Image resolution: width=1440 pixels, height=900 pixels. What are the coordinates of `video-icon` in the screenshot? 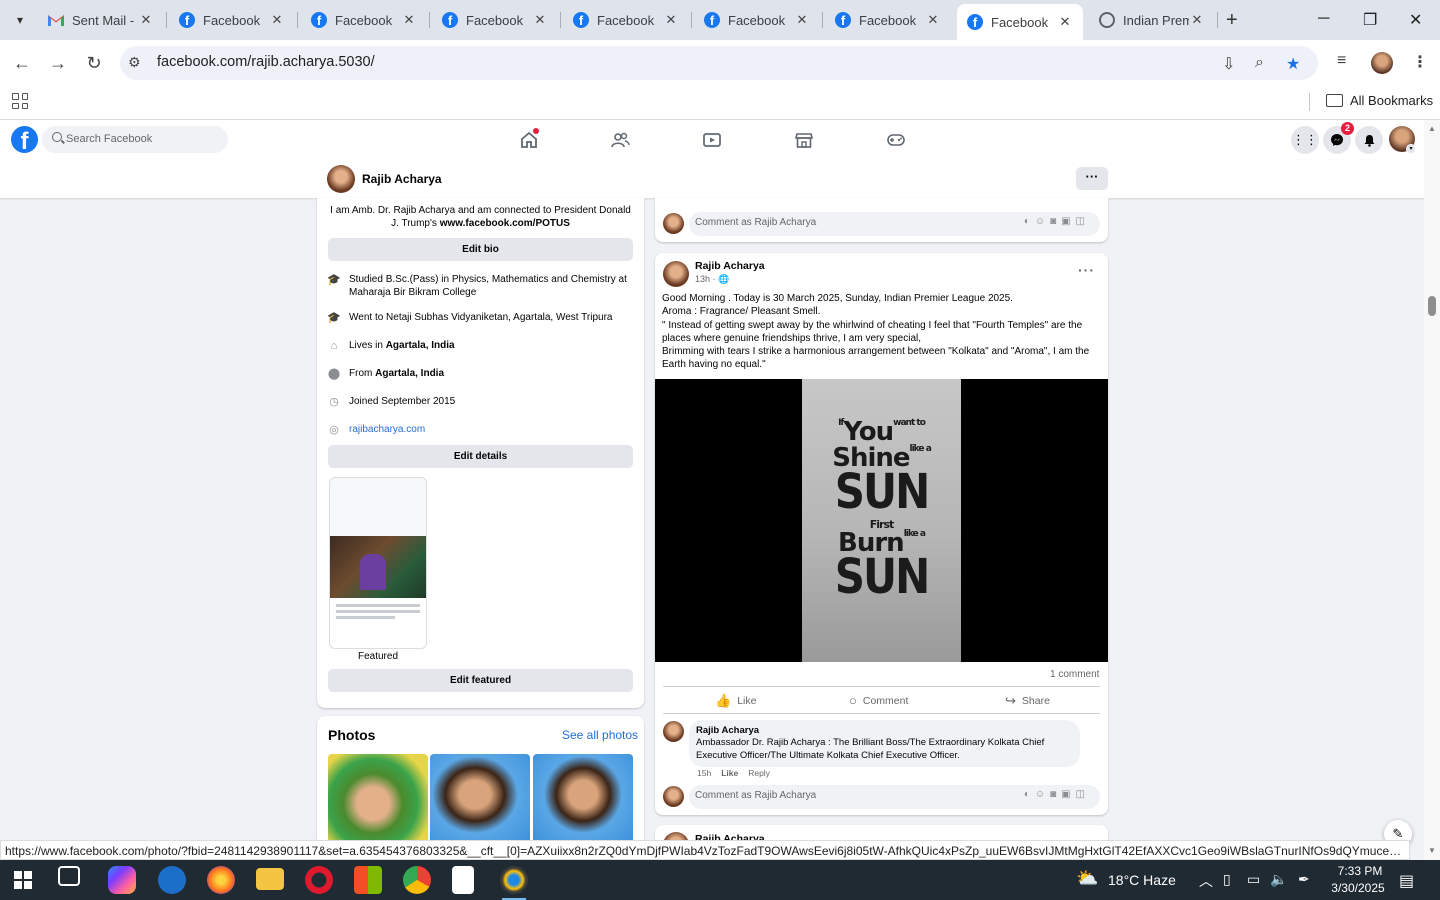 It's located at (712, 140).